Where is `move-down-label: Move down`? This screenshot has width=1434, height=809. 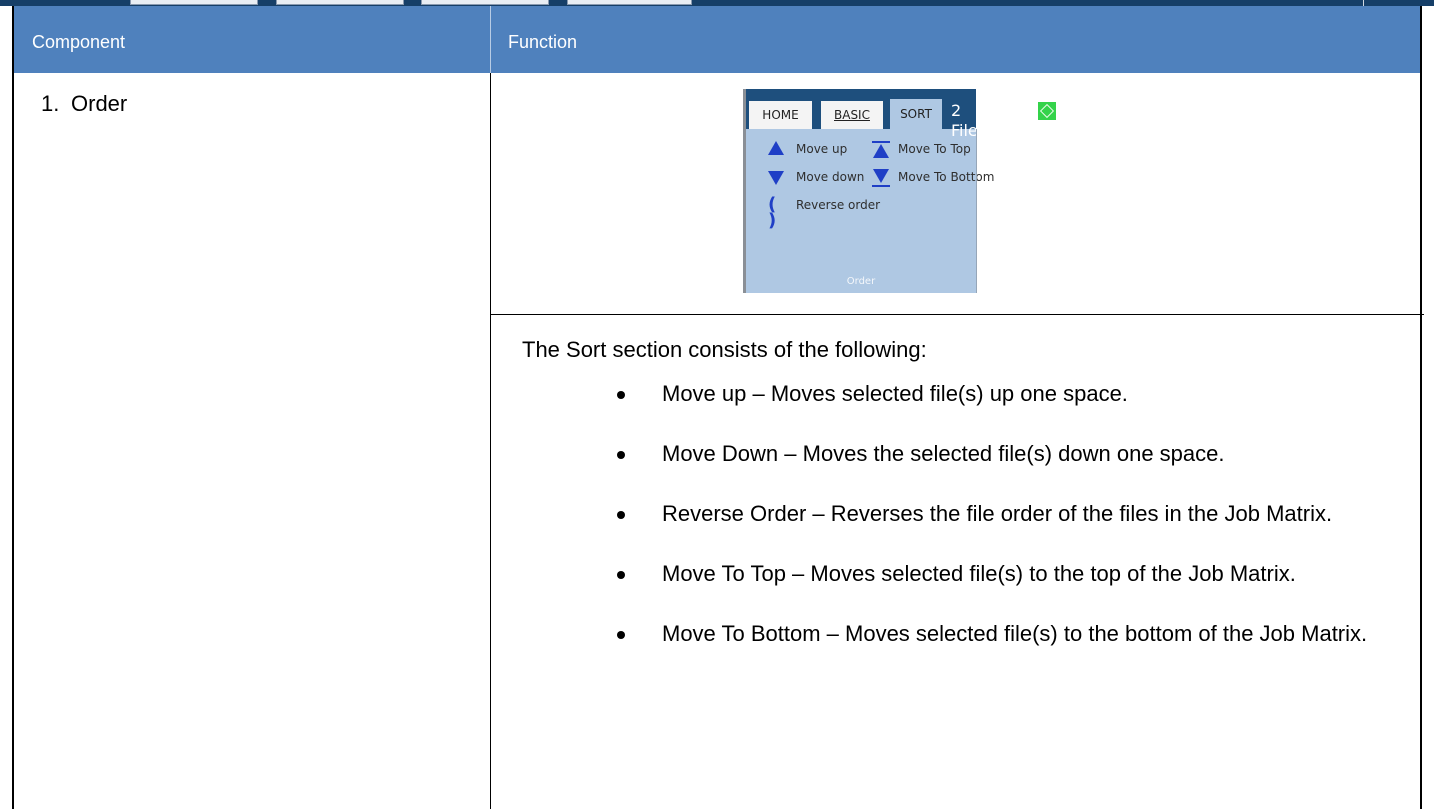
move-down-label: Move down is located at coordinates (830, 177).